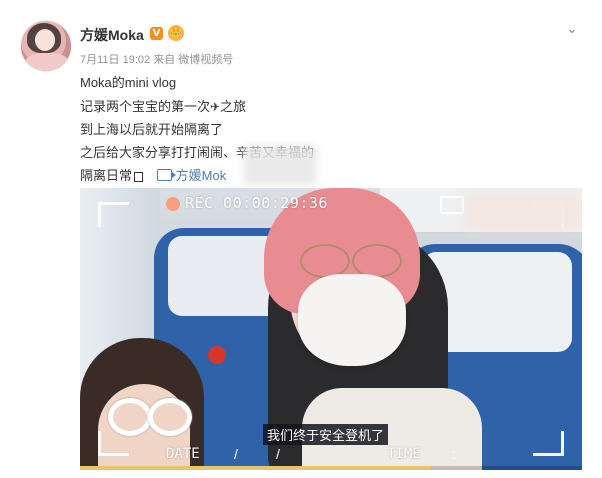 This screenshot has width=602, height=478. Describe the element at coordinates (325, 261) in the screenshot. I see `glasses-lens-left` at that location.